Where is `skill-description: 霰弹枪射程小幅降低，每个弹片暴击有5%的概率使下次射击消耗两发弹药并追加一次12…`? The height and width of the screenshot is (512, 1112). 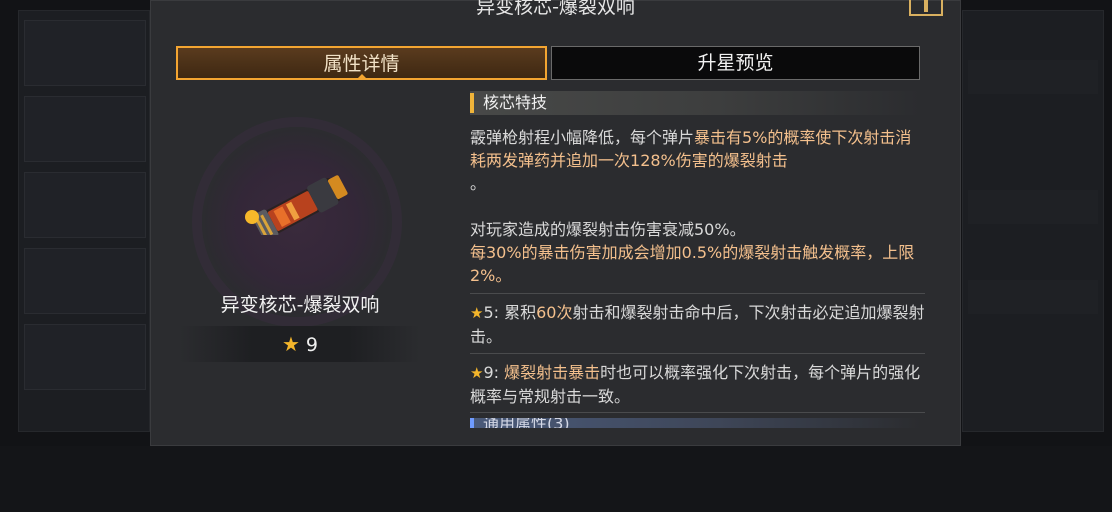 skill-description: 霰弹枪射程小幅降低，每个弹片暴击有5%的概率使下次射击消耗两发弹药并追加一次12… is located at coordinates (697, 160).